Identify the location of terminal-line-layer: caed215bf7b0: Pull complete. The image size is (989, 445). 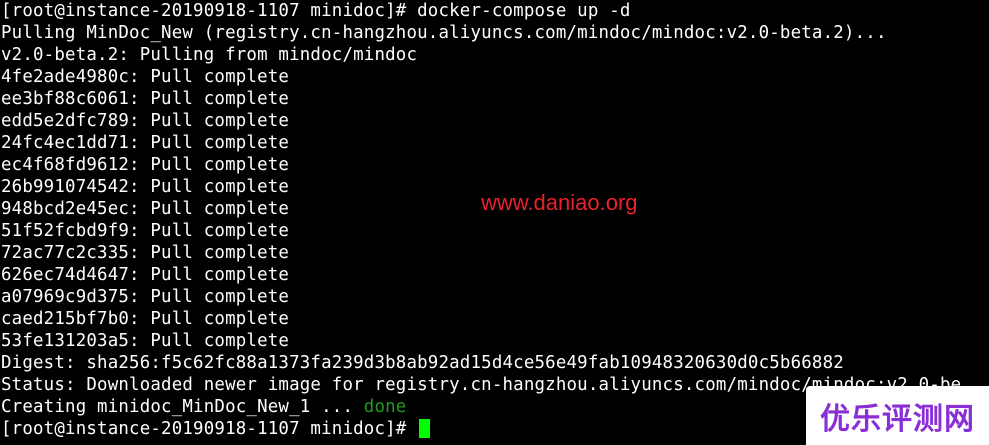
(145, 319).